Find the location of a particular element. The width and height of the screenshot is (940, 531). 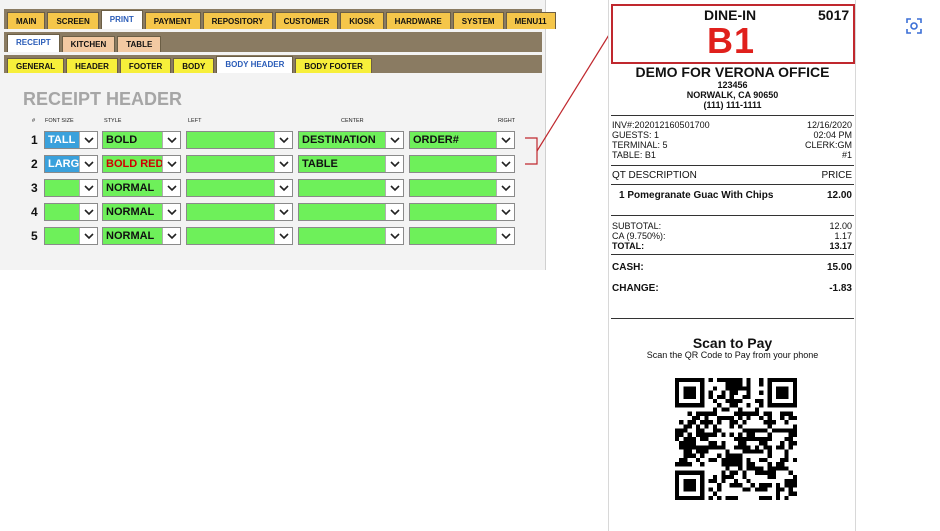

receipt-phone: (111) 111-1111 is located at coordinates (732, 105).